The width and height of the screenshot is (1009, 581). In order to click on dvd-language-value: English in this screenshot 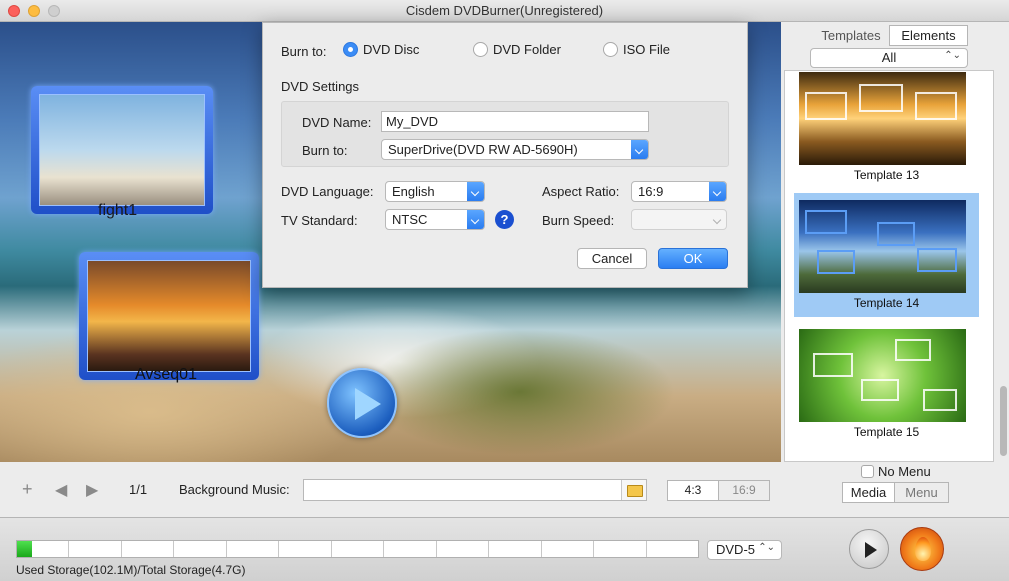, I will do `click(413, 191)`.